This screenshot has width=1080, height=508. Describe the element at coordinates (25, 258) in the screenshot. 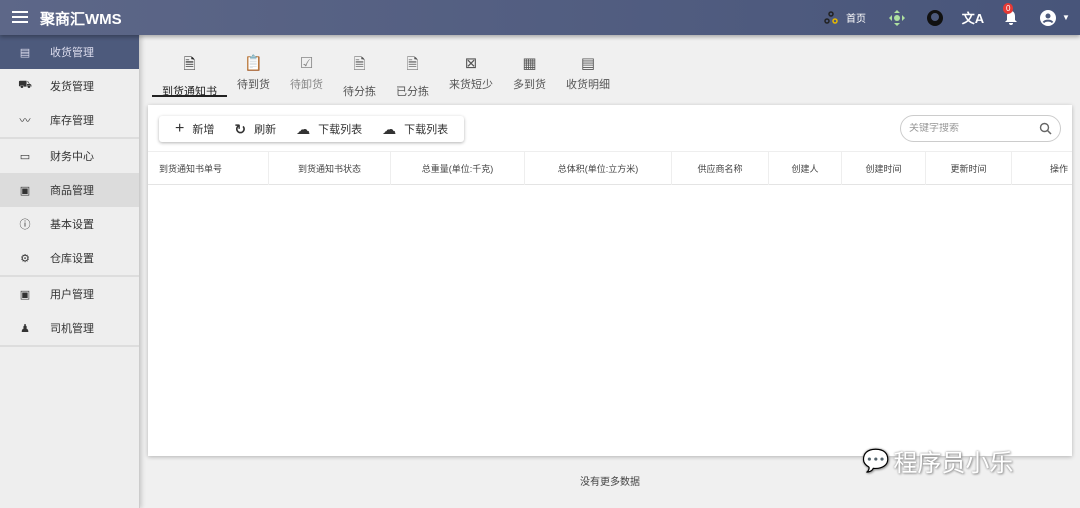

I see `gear-icon: ⚙` at that location.